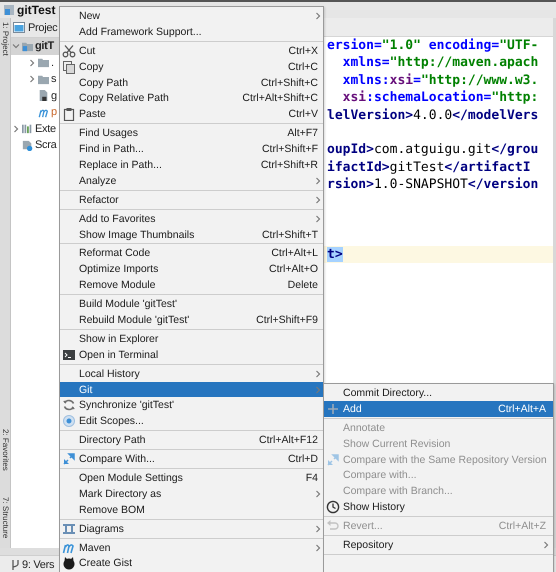 The width and height of the screenshot is (556, 572). What do you see at coordinates (433, 115) in the screenshot?
I see `code-line: lelVersion>4.0.0</modelVers` at bounding box center [433, 115].